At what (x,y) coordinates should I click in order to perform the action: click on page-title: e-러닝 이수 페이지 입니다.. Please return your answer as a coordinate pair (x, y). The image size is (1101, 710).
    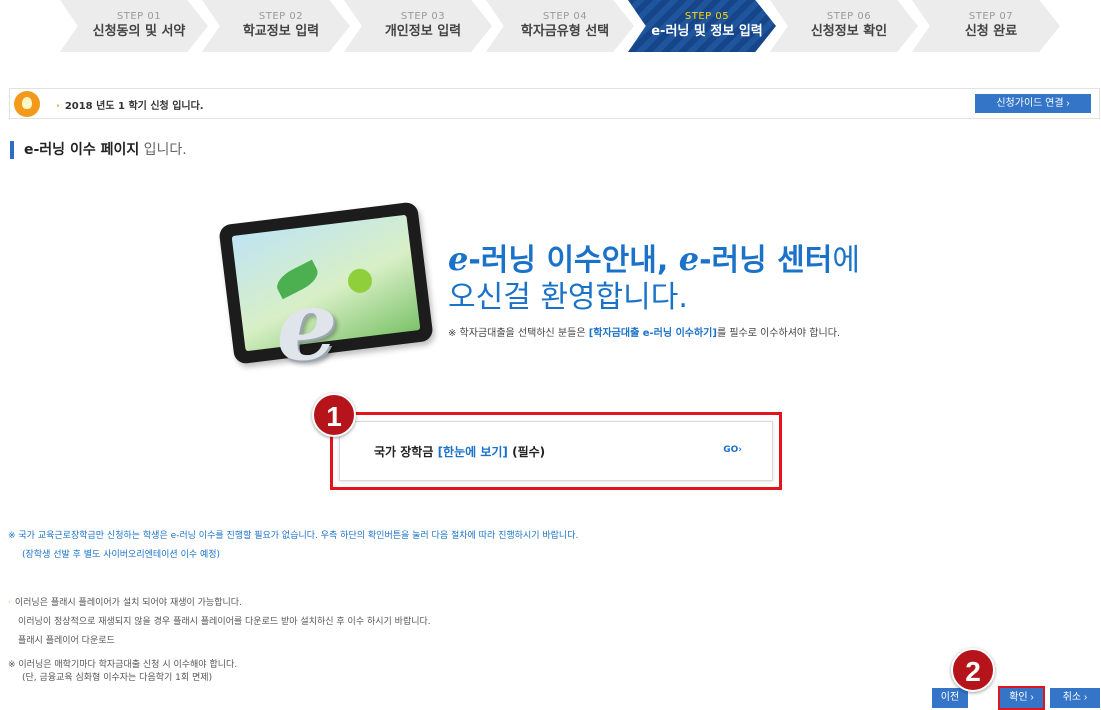
    Looking at the image, I should click on (98, 150).